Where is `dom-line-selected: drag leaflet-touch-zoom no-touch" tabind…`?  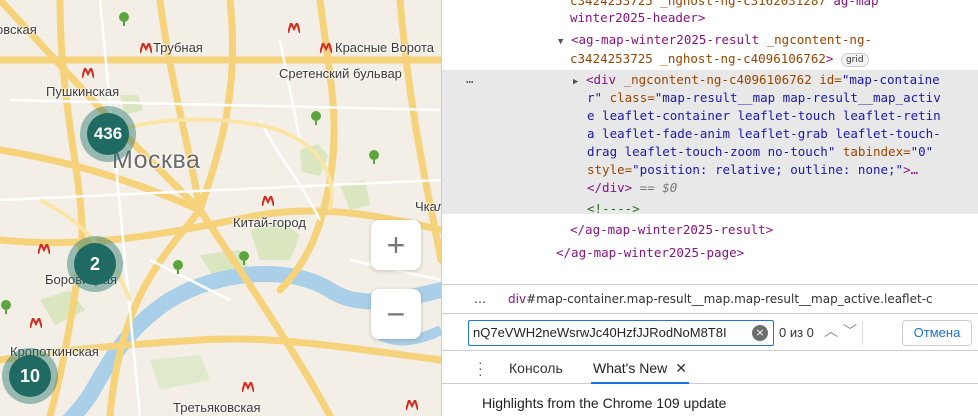 dom-line-selected: drag leaflet-touch-zoom no-touch" tabind… is located at coordinates (760, 152).